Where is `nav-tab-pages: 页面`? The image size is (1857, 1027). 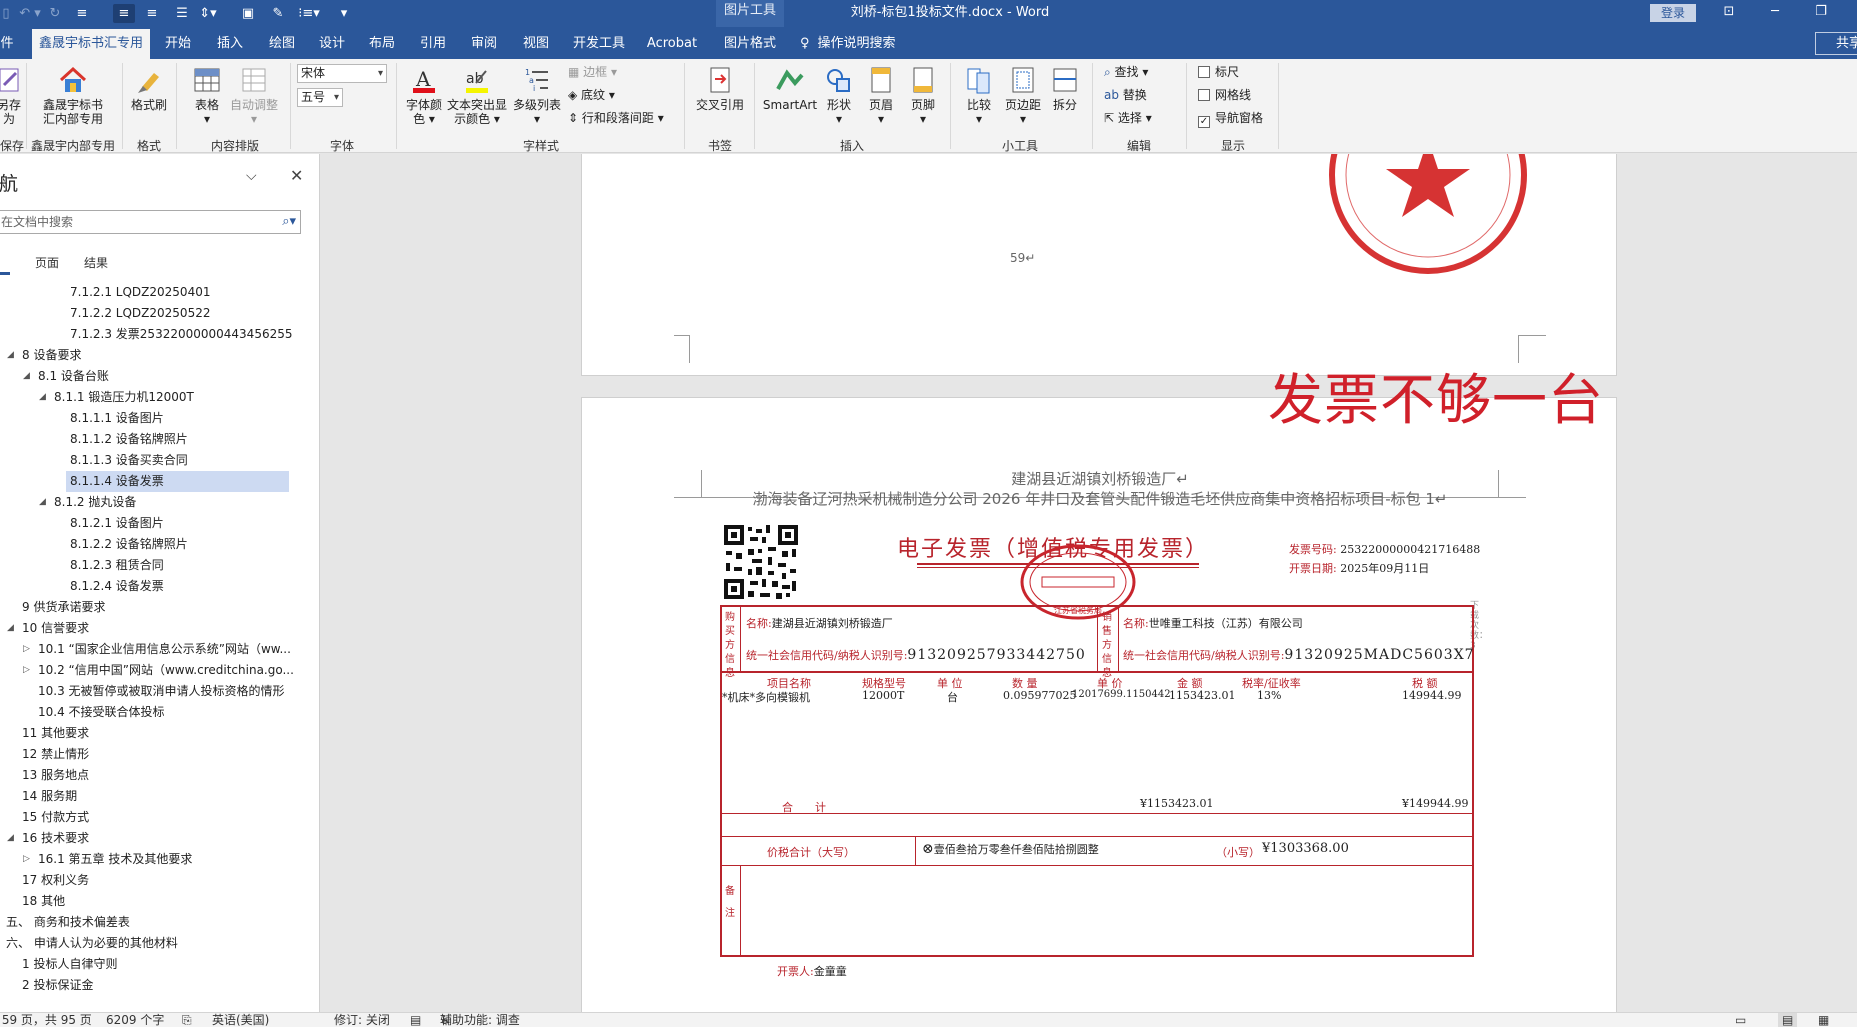
nav-tab-pages: 页面 is located at coordinates (47, 262).